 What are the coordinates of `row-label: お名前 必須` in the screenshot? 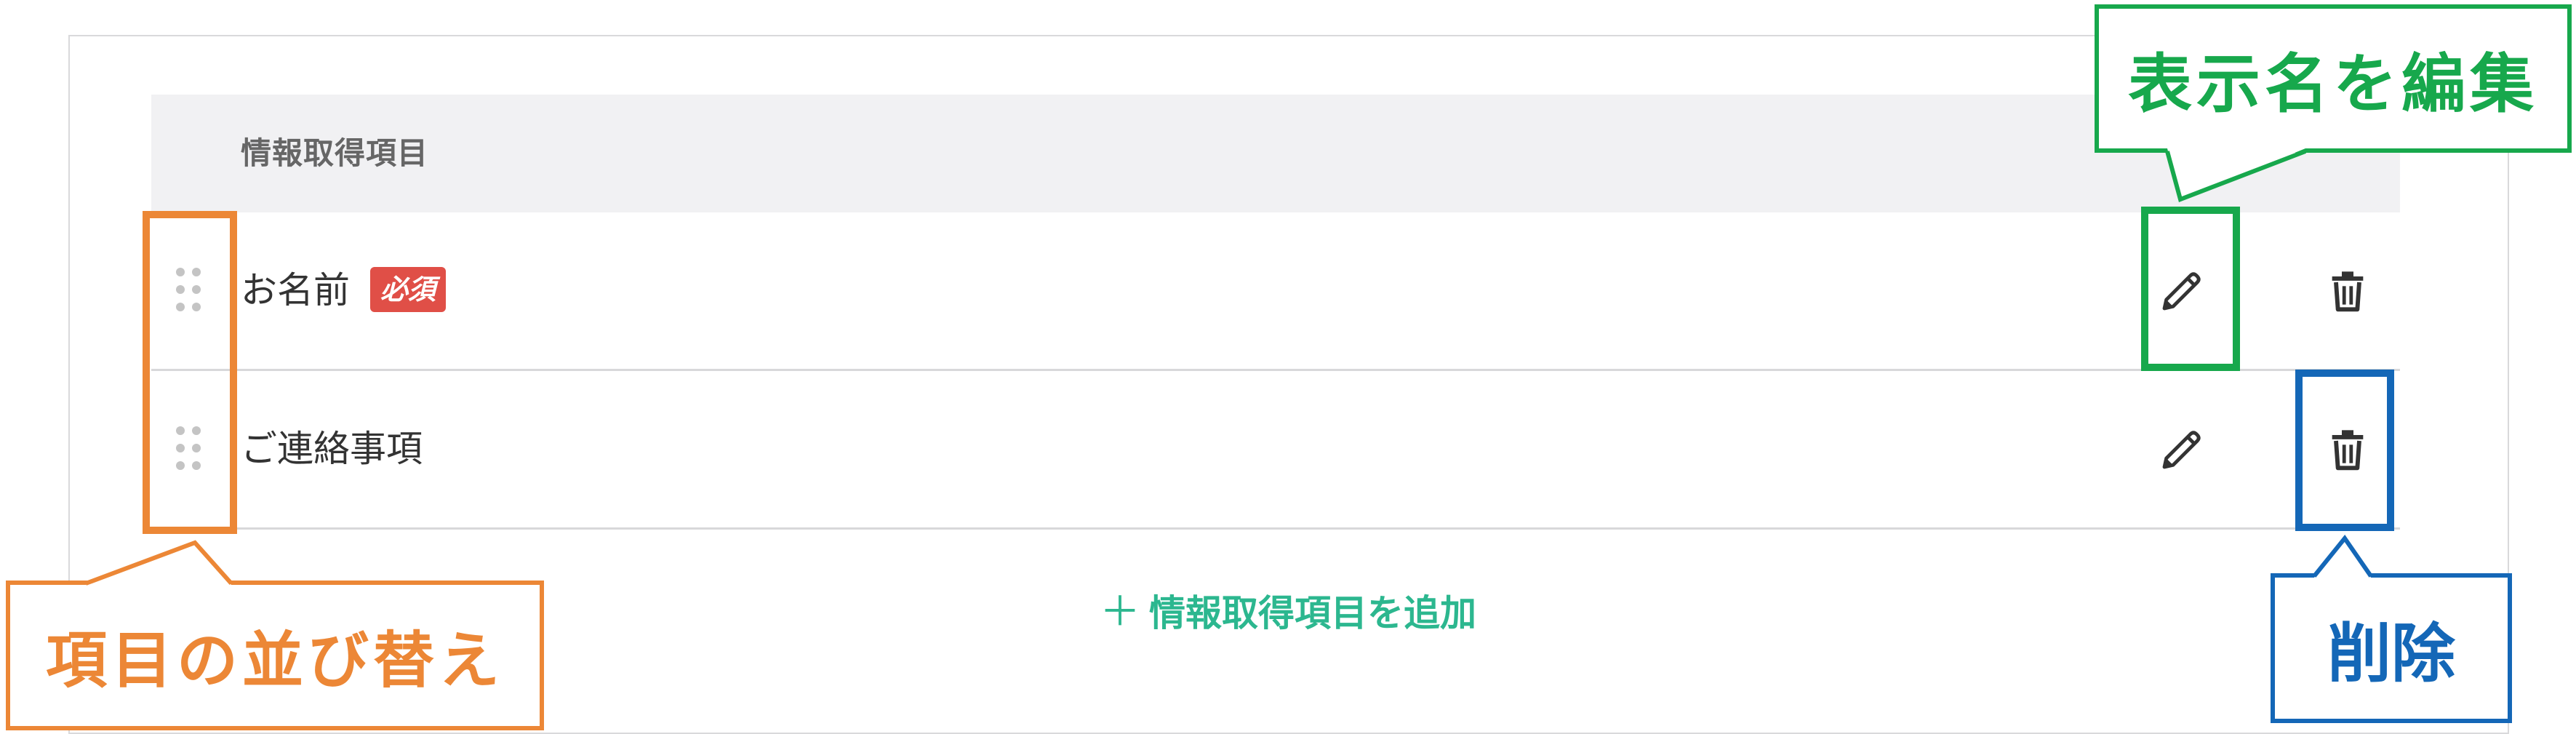 It's located at (344, 290).